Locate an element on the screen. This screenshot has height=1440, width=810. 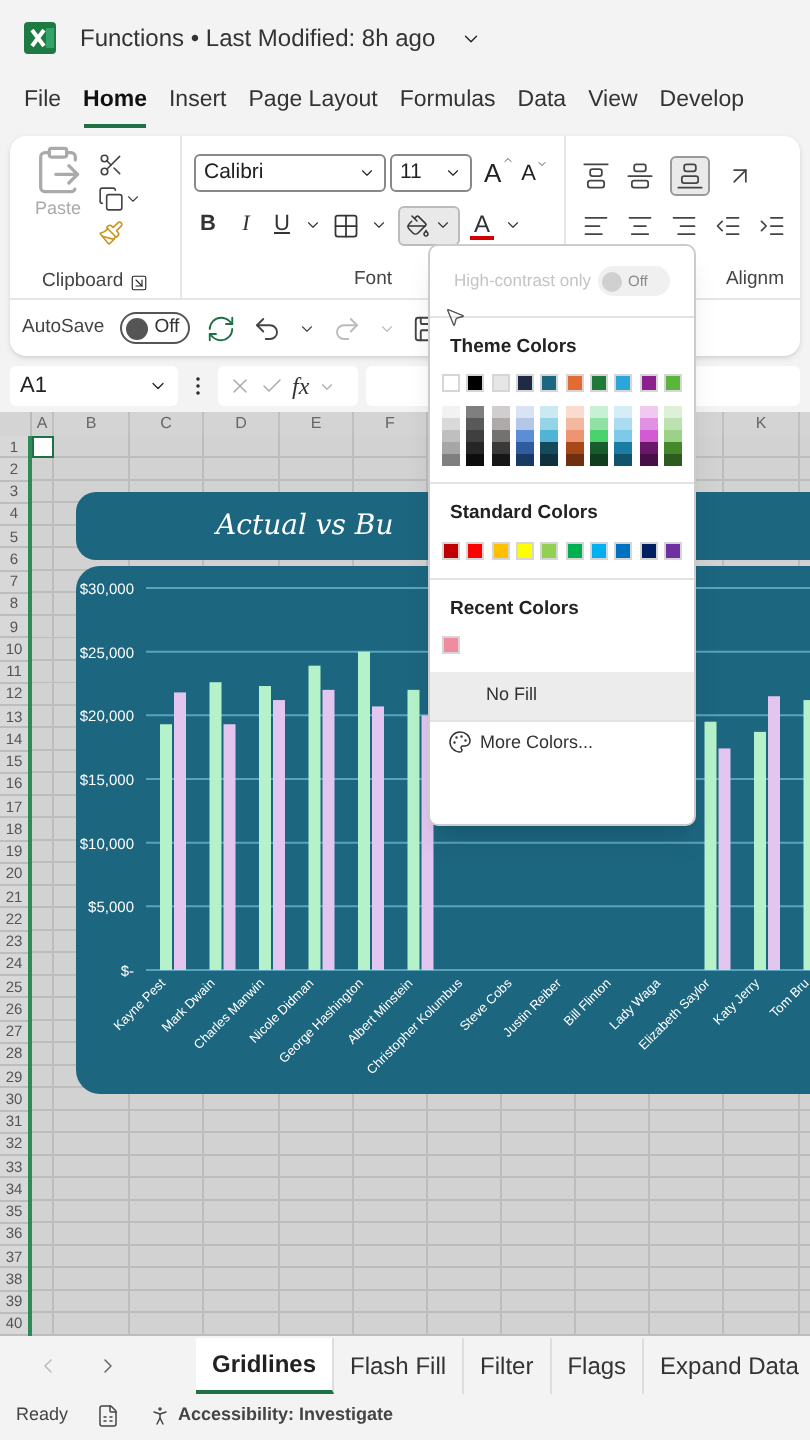
grow-font-button: A is located at coordinates (499, 173).